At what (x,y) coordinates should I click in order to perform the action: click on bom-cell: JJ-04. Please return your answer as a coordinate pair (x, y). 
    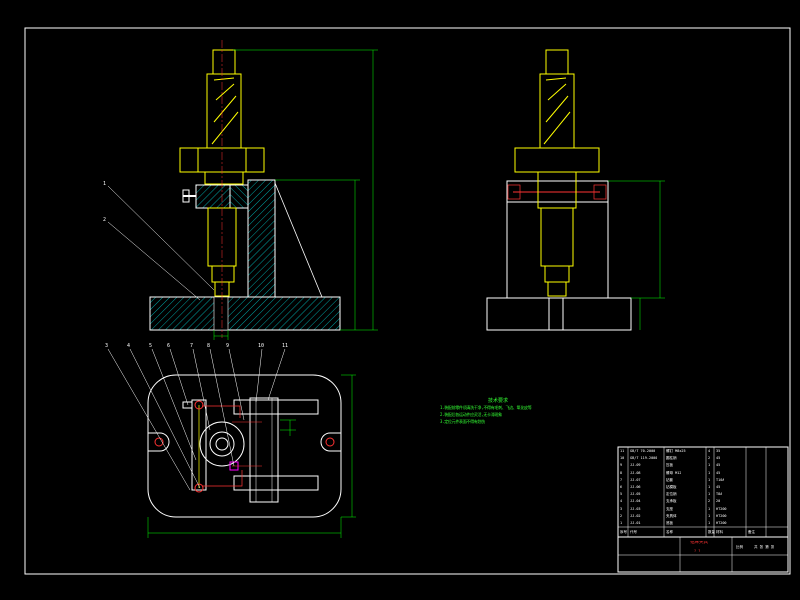
    Looking at the image, I should click on (635, 501).